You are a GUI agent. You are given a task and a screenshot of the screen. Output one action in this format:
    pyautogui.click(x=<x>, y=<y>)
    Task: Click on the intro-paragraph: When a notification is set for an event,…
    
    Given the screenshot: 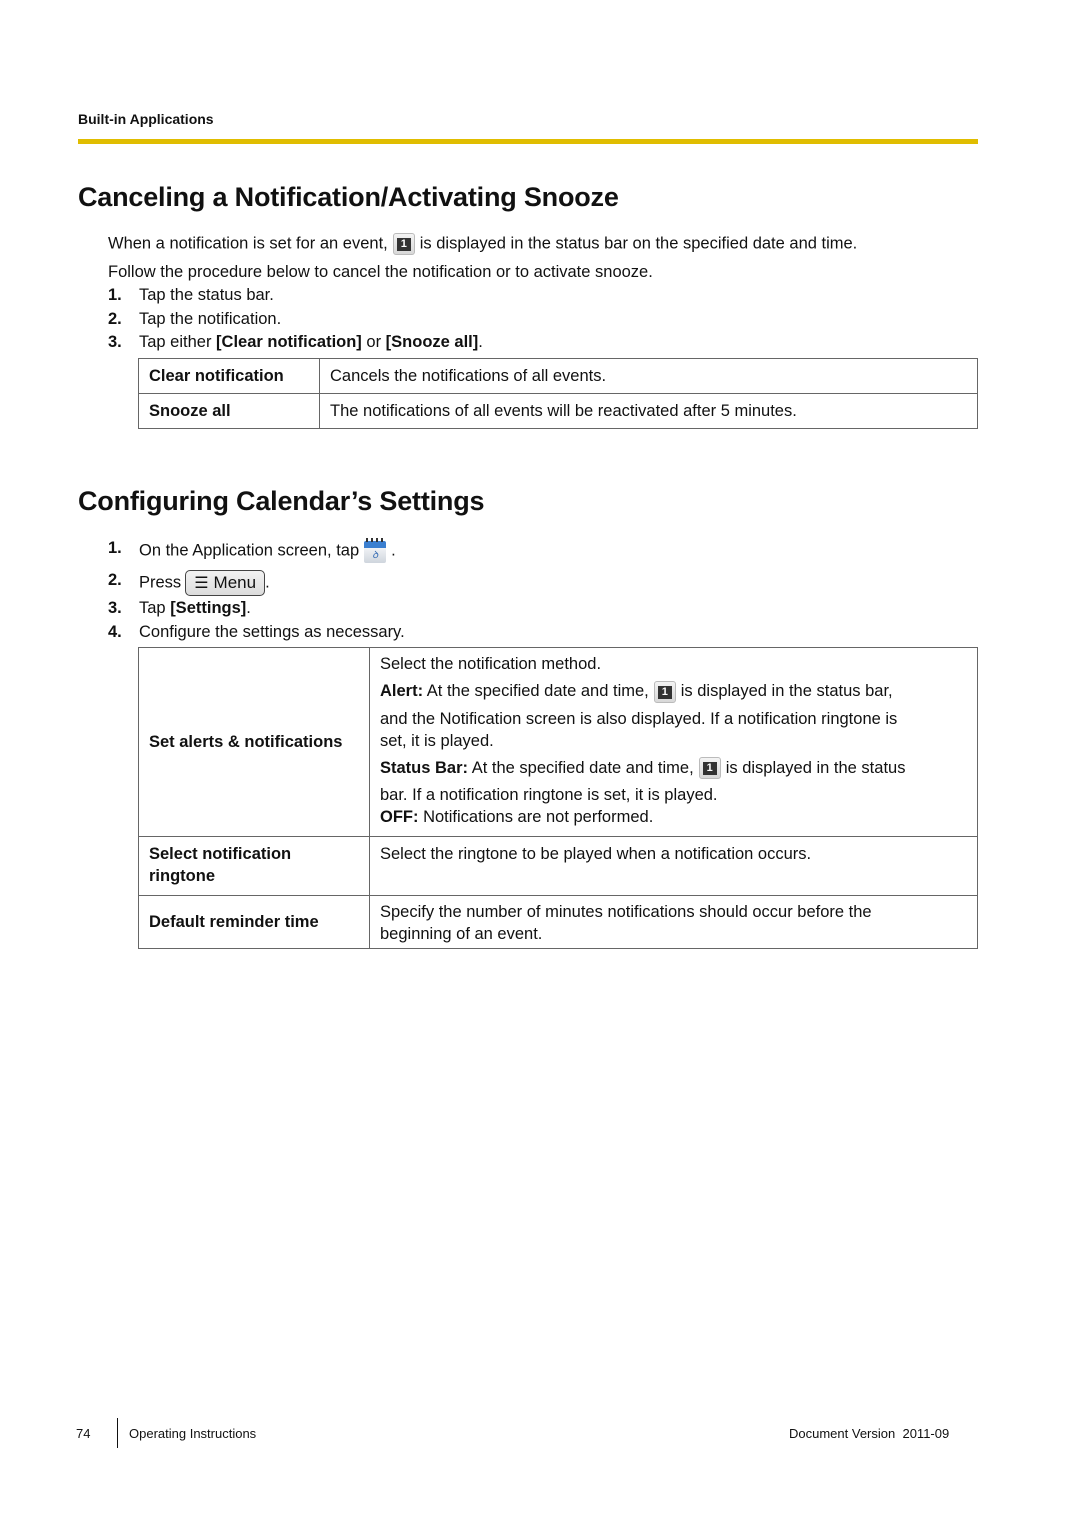 What is the action you would take?
    pyautogui.click(x=482, y=244)
    